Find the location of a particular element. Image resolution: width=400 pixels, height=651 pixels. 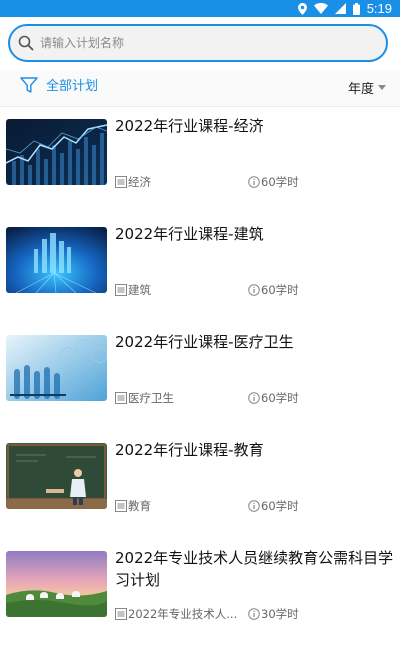

year-dropdown: 年度 is located at coordinates (367, 87).